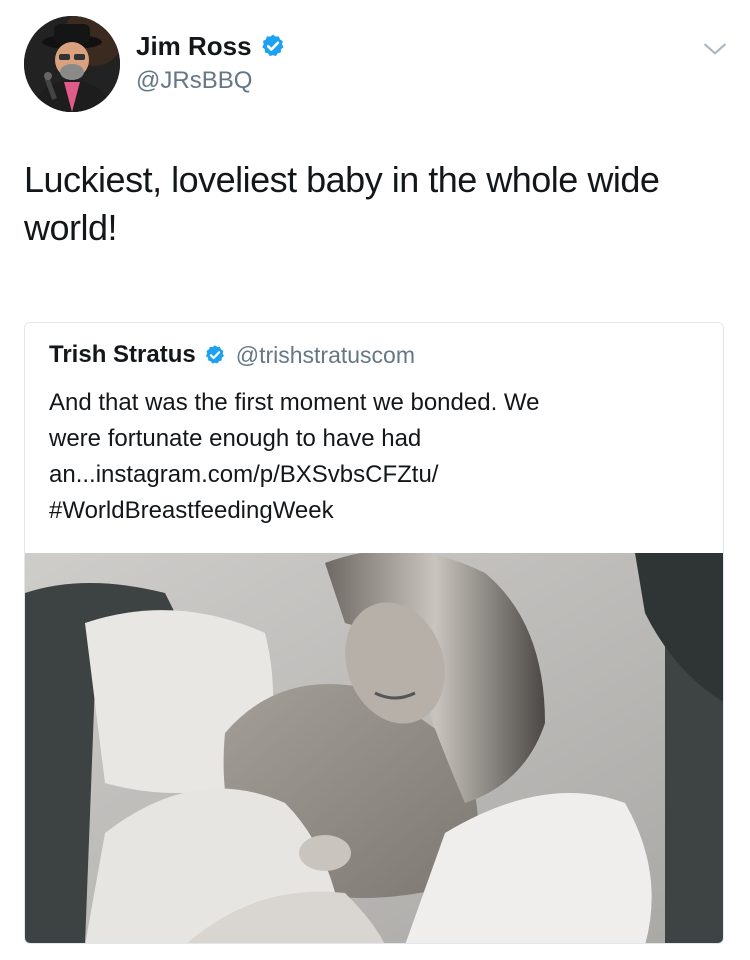  Describe the element at coordinates (374, 475) in the screenshot. I see `quoted-text-link: an...instagram.com/p/BXSvbsCFZtu/` at that location.